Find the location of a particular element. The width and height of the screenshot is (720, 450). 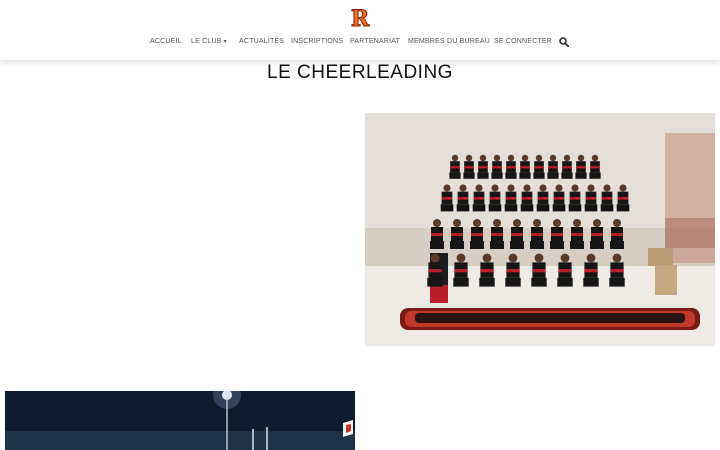

search-icon is located at coordinates (564, 42).